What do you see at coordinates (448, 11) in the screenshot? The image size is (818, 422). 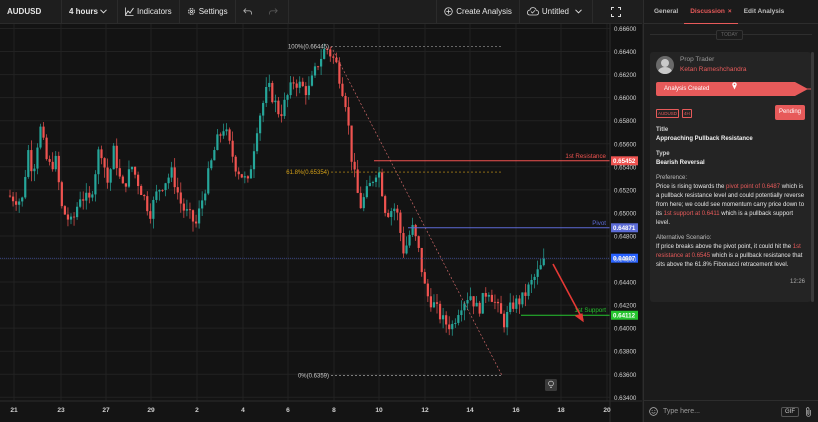 I see `plus-circle-icon` at bounding box center [448, 11].